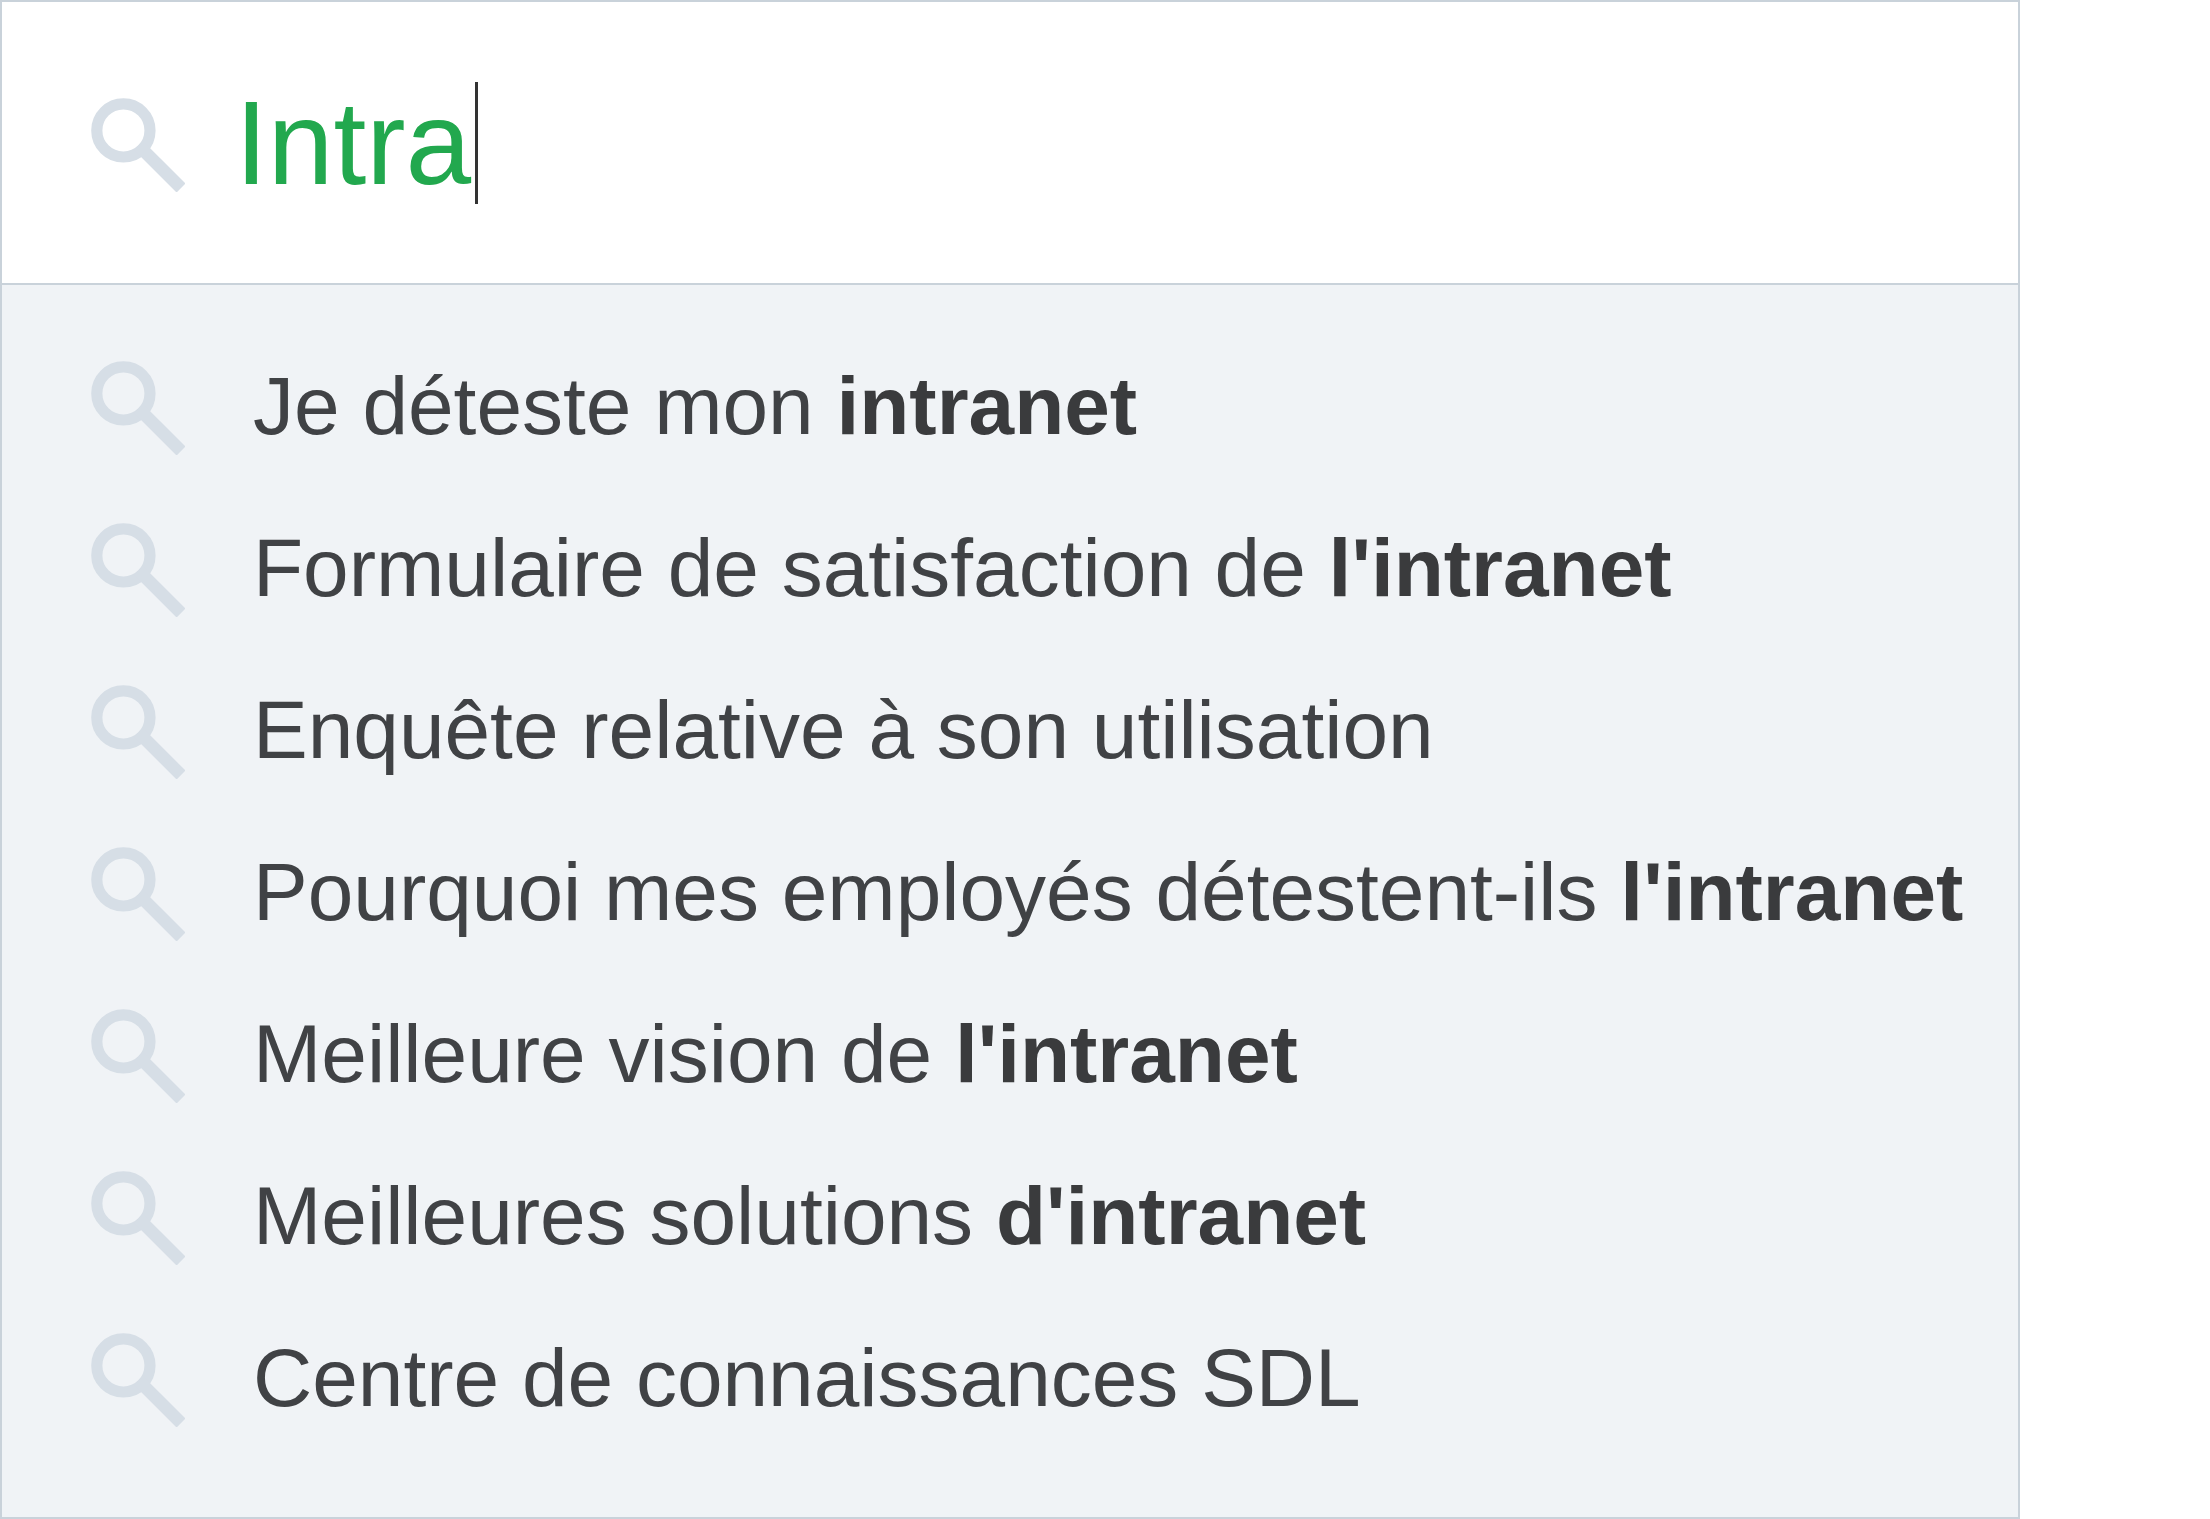 The height and width of the screenshot is (1519, 2210). I want to click on suggestion-item: Pourquoi mes employés détestent-ils l'intranet, so click(1108, 892).